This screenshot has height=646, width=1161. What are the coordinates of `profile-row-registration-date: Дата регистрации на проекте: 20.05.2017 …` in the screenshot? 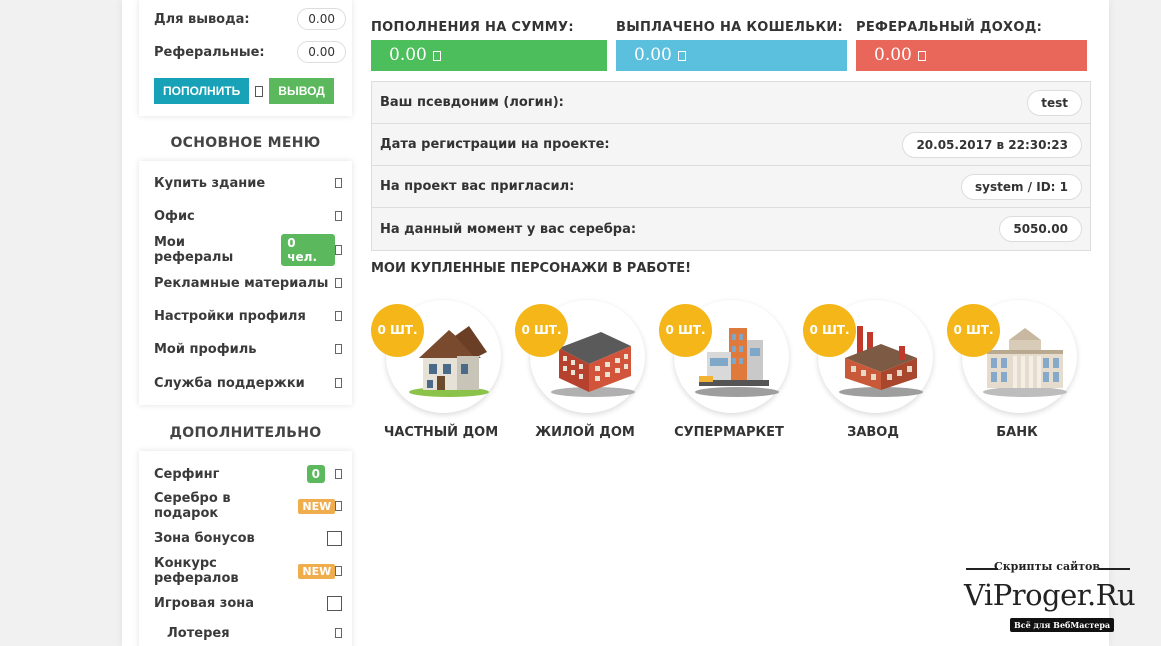 It's located at (731, 145).